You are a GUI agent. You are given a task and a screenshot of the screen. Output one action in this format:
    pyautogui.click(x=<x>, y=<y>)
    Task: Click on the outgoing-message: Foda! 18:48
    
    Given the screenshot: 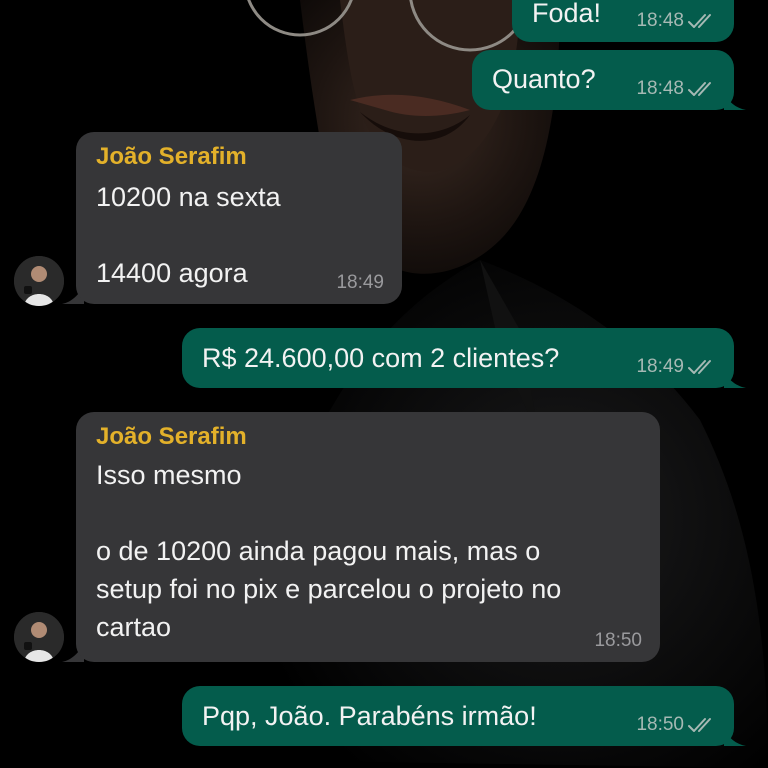 What is the action you would take?
    pyautogui.click(x=623, y=21)
    